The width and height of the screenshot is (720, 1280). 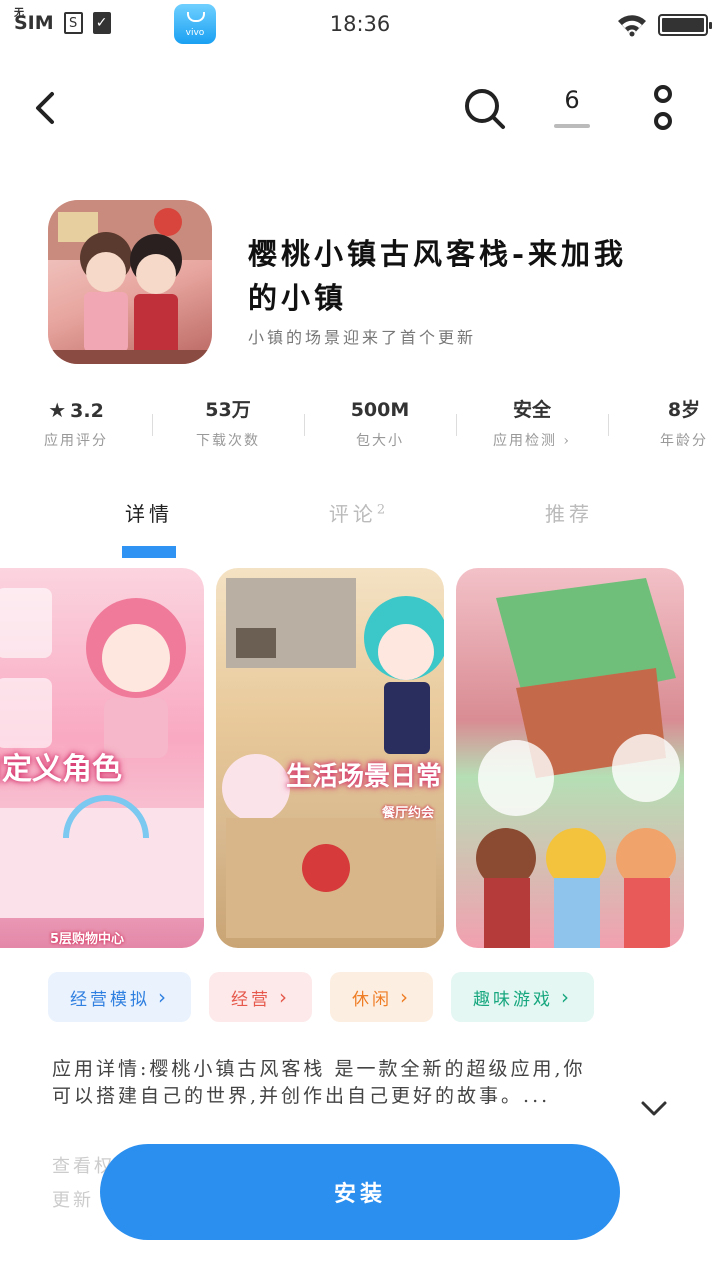 I want to click on download-manager-button: 6, so click(x=572, y=107).